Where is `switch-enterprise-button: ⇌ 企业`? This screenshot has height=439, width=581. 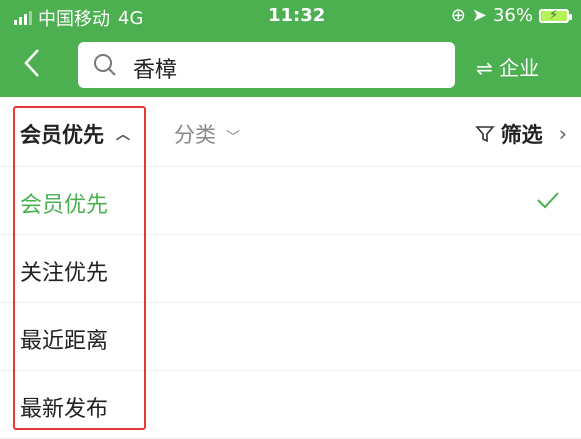
switch-enterprise-button: ⇌ 企业 is located at coordinates (507, 66).